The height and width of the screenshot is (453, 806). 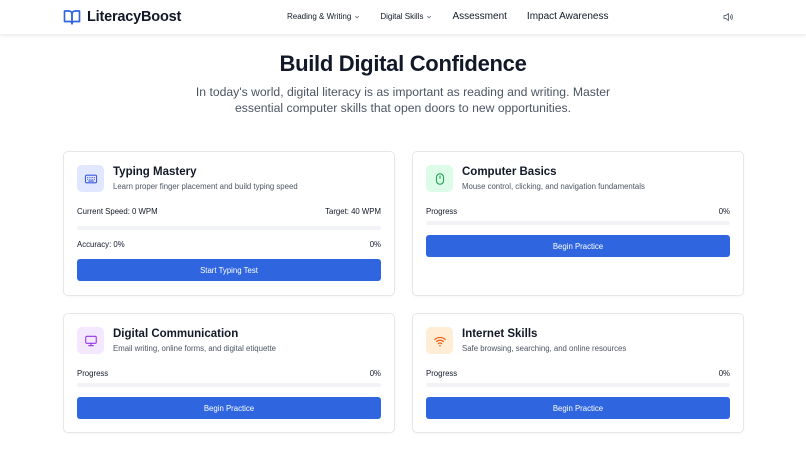 I want to click on brand: LiteracyBoost, so click(x=122, y=17).